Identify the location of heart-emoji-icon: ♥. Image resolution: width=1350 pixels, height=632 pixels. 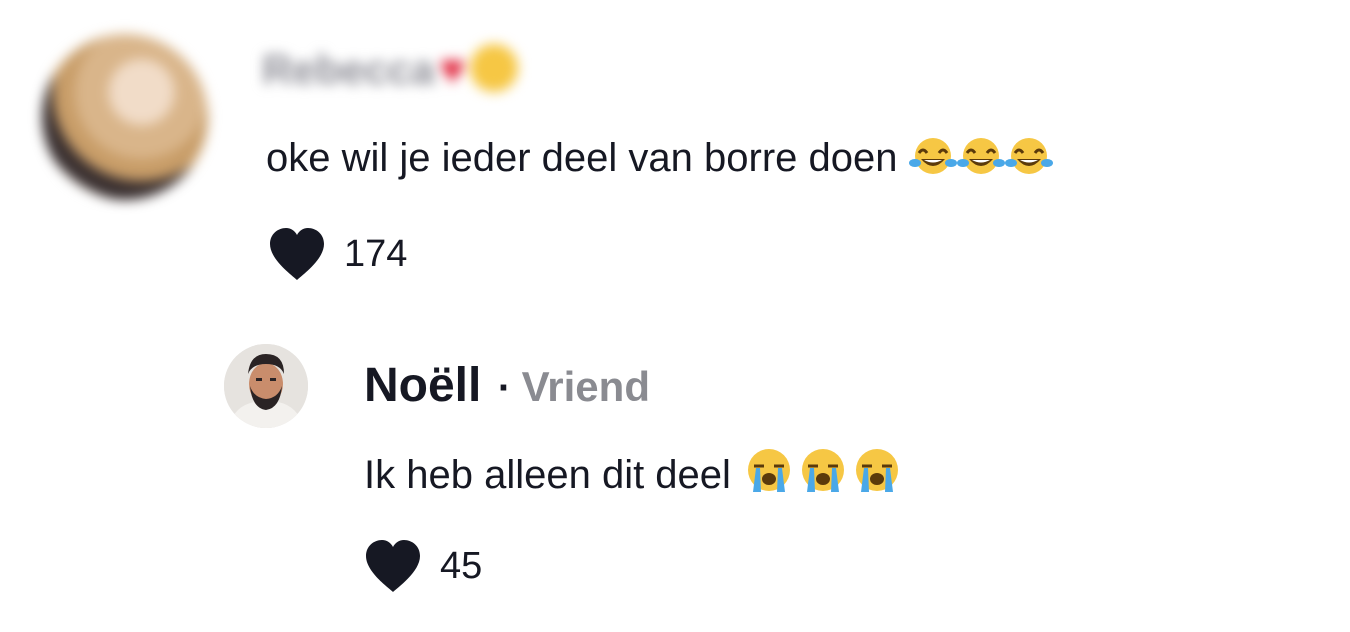
(452, 69).